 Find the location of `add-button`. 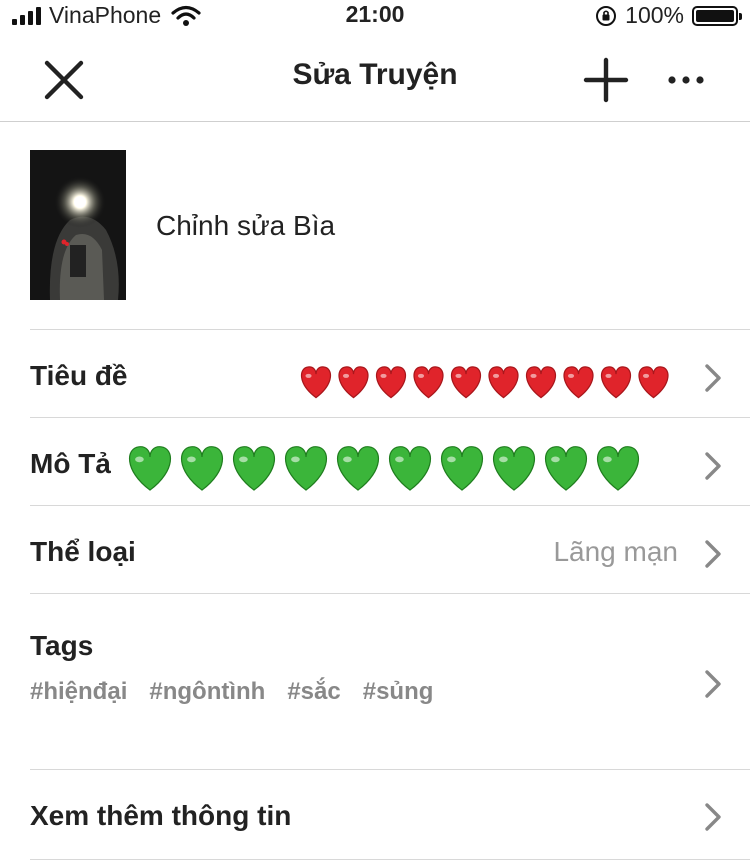

add-button is located at coordinates (606, 80).